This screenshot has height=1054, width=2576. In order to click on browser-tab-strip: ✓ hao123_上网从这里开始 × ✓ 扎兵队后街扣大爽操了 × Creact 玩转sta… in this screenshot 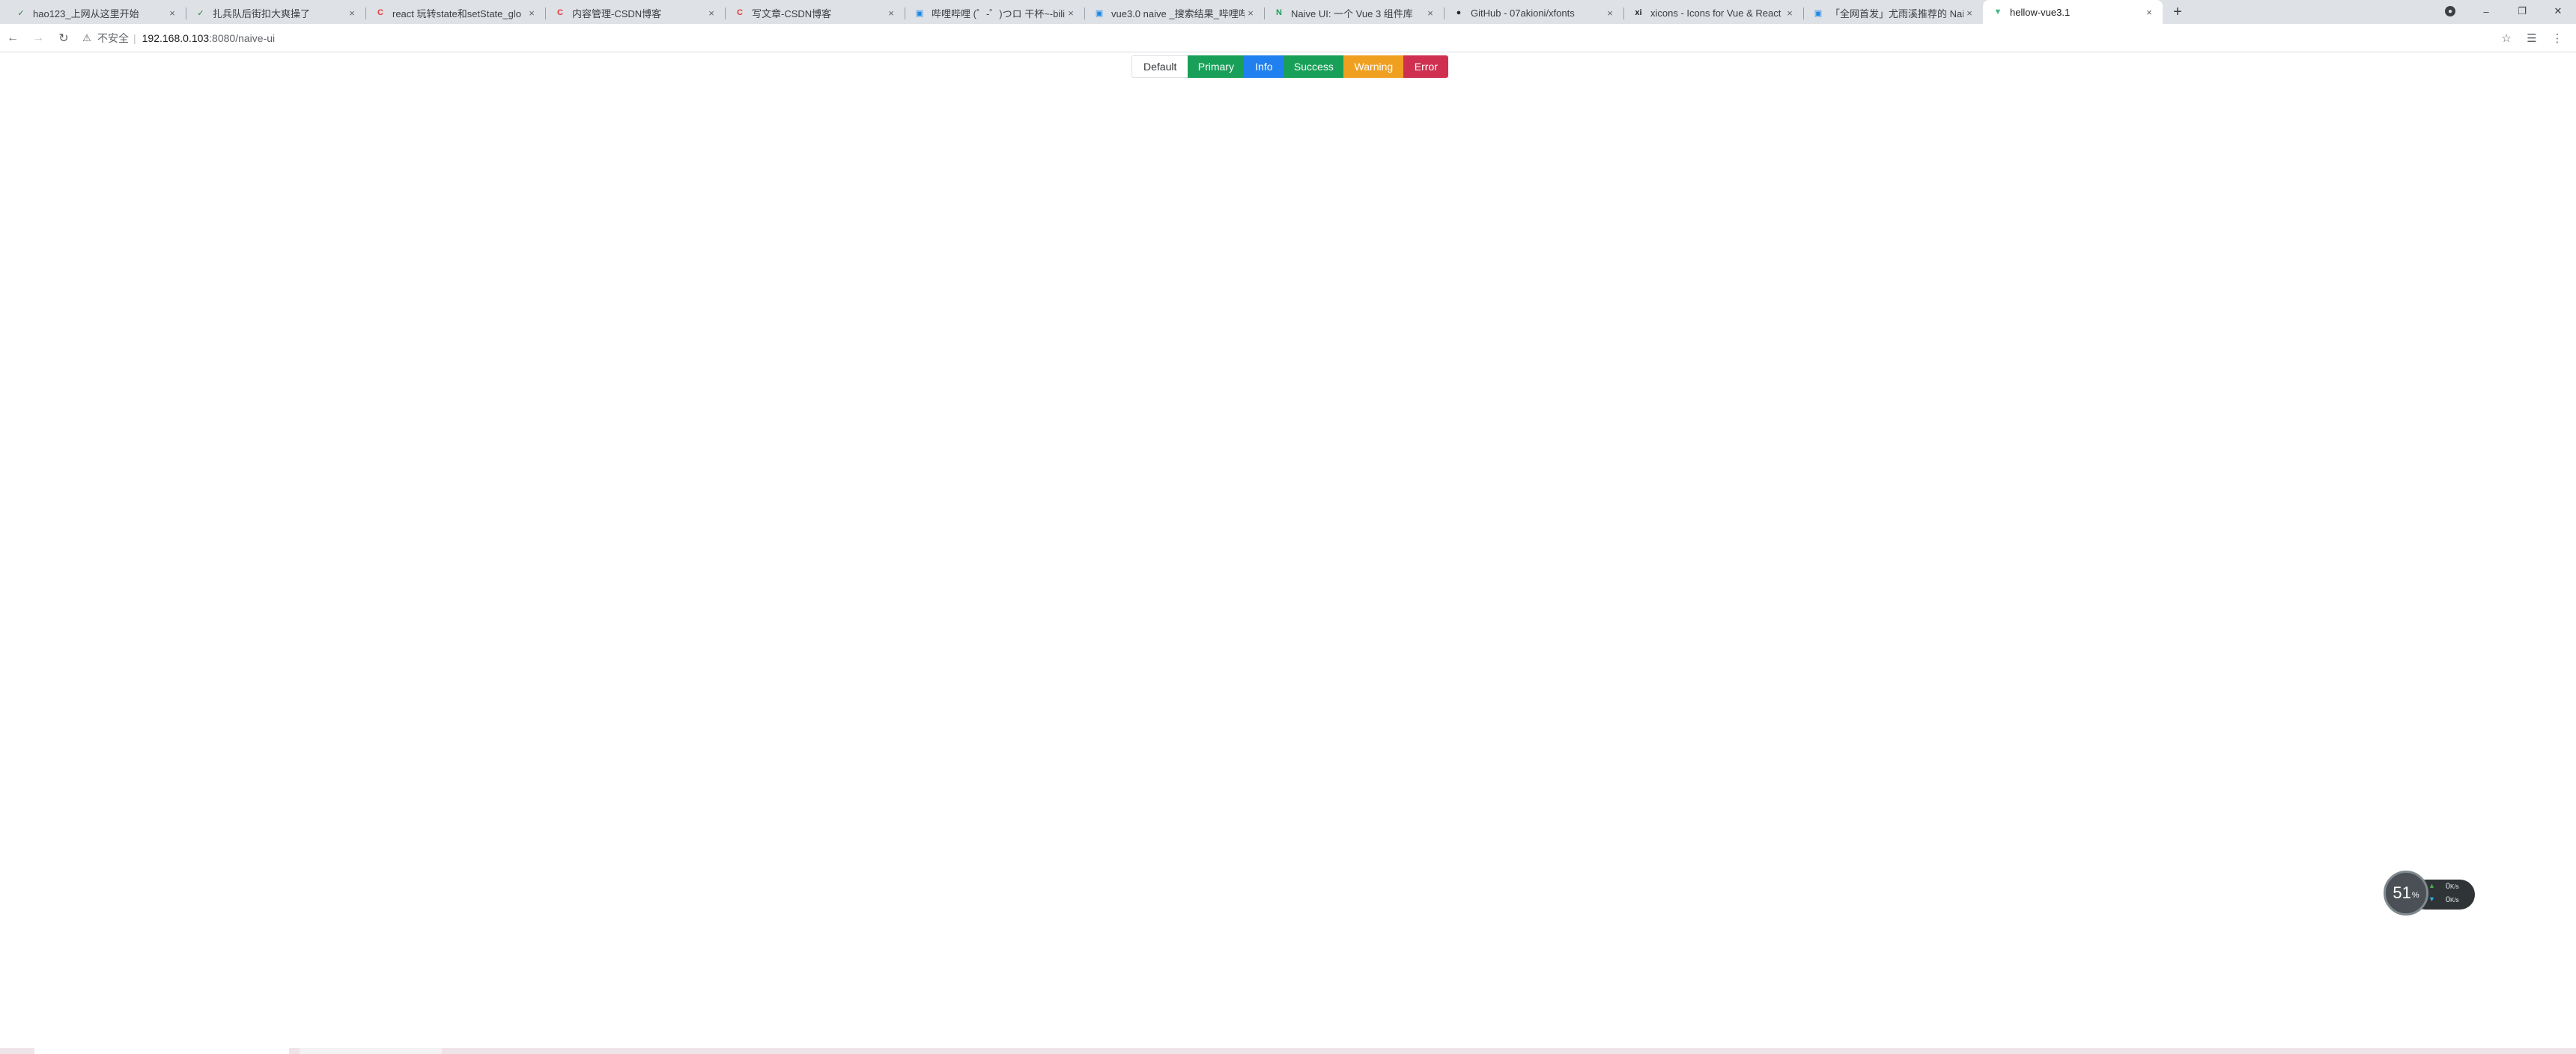, I will do `click(1288, 12)`.